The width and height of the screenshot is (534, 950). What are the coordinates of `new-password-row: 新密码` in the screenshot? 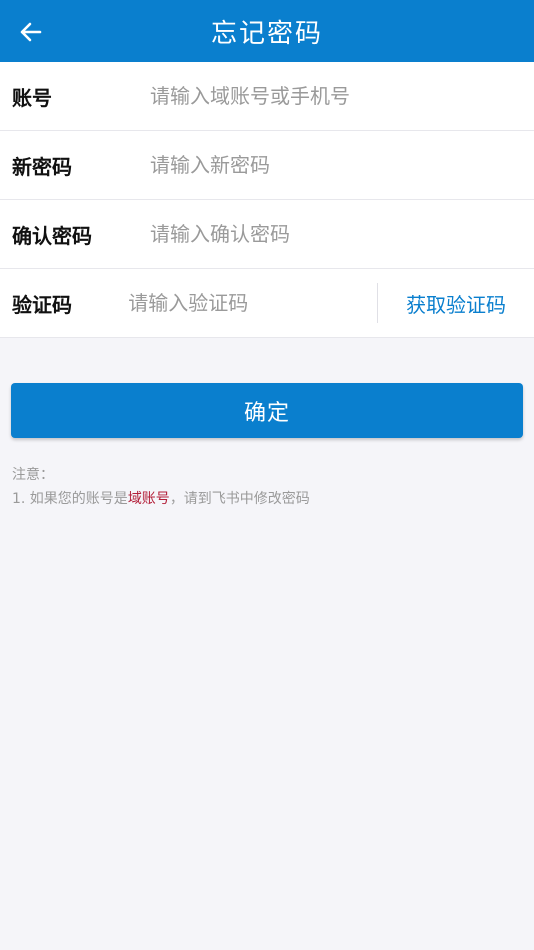 It's located at (267, 165).